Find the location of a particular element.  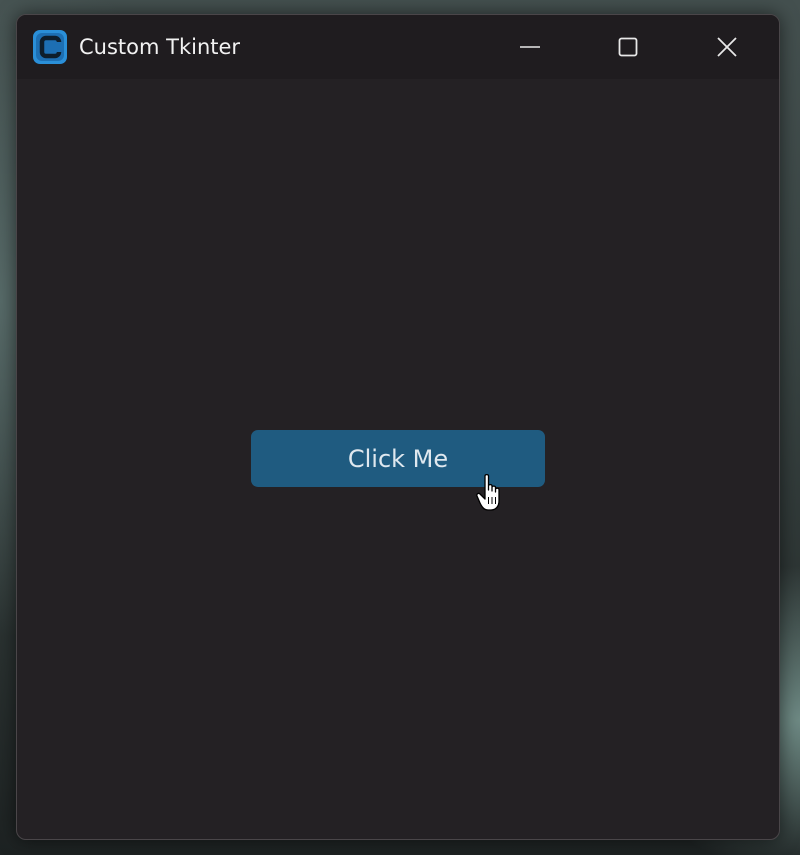

maximize-button is located at coordinates (628, 47).